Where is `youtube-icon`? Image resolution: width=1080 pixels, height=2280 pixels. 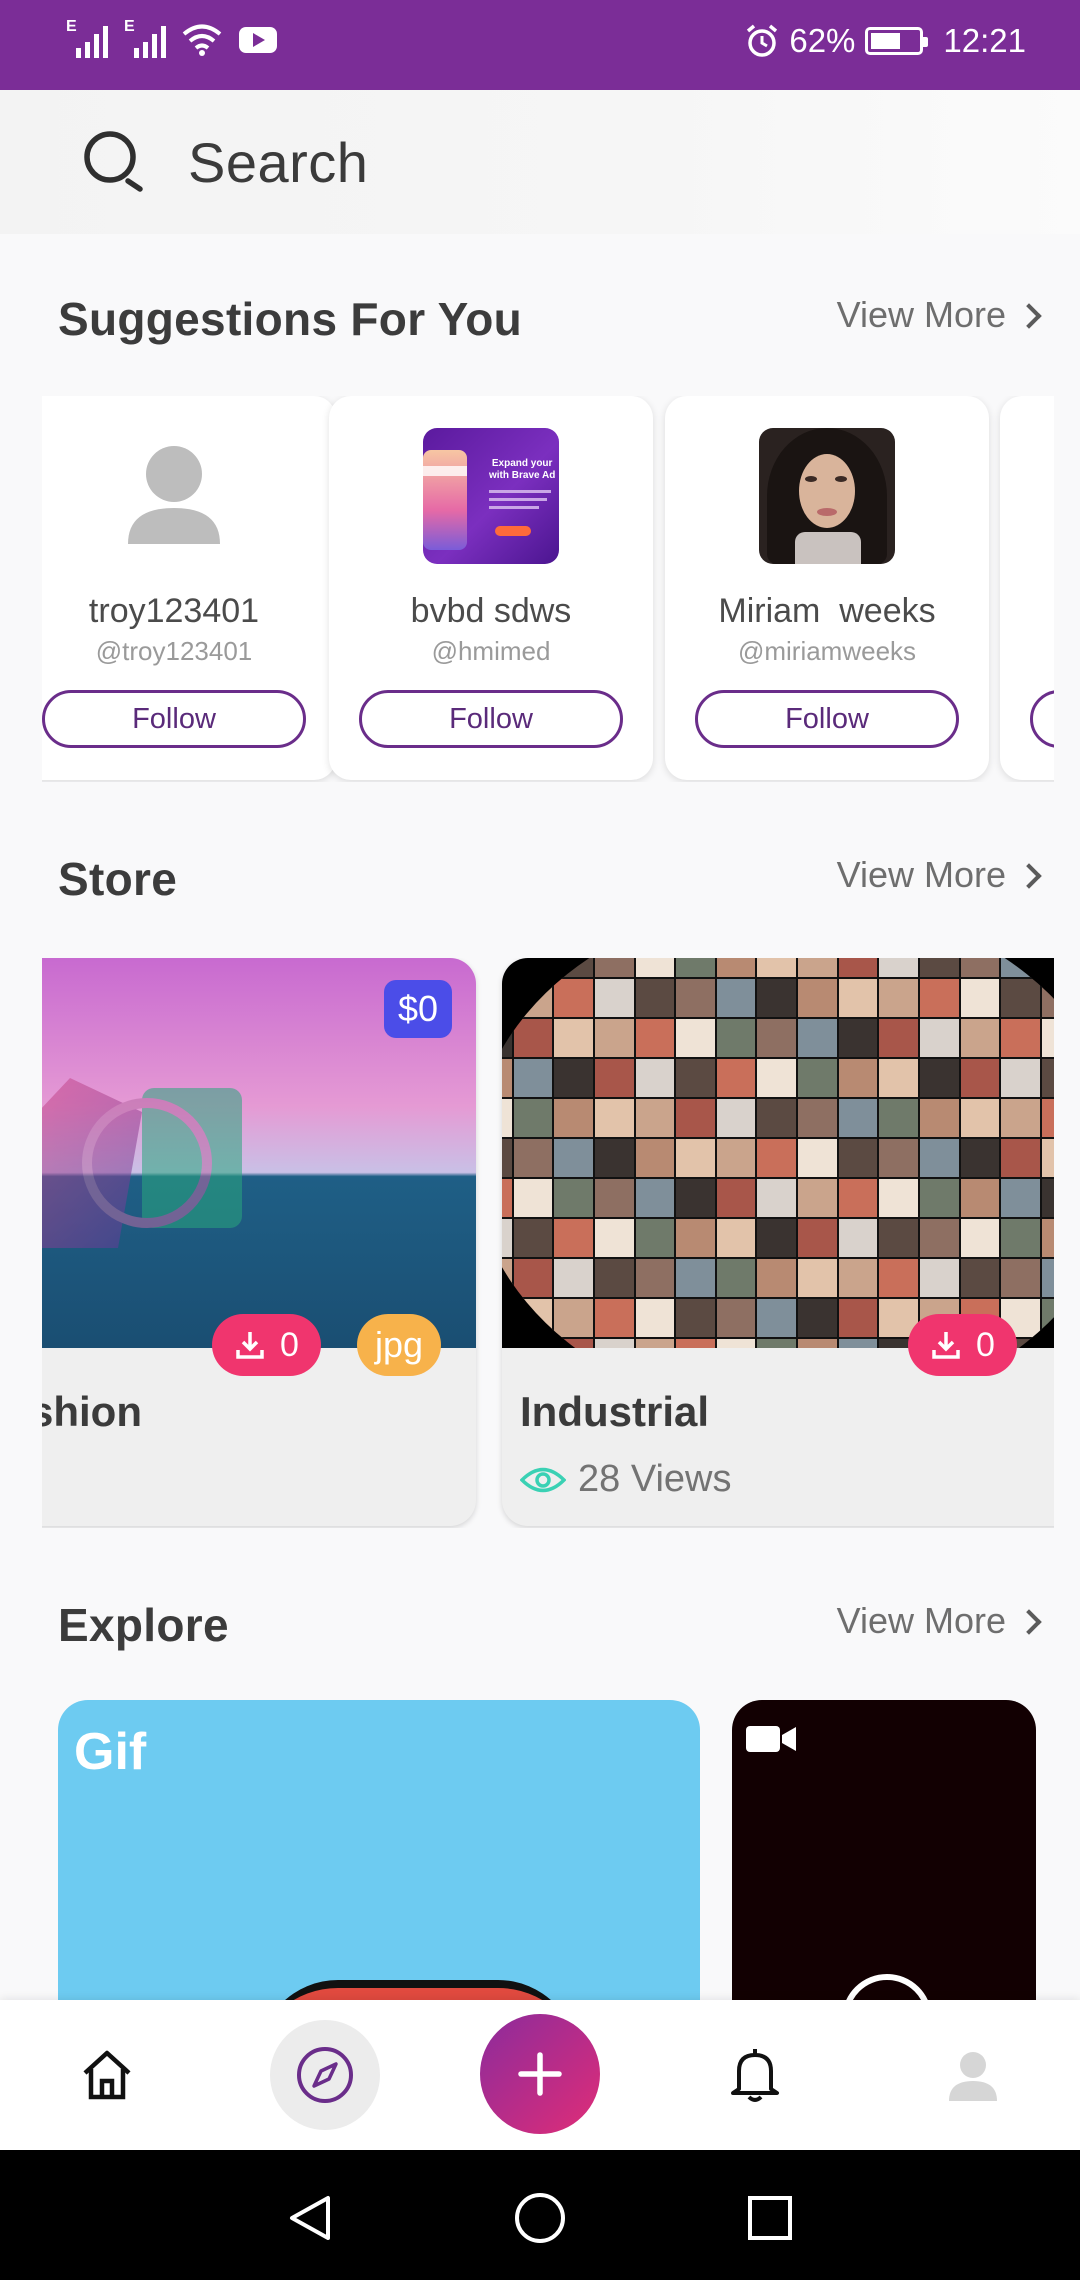 youtube-icon is located at coordinates (258, 40).